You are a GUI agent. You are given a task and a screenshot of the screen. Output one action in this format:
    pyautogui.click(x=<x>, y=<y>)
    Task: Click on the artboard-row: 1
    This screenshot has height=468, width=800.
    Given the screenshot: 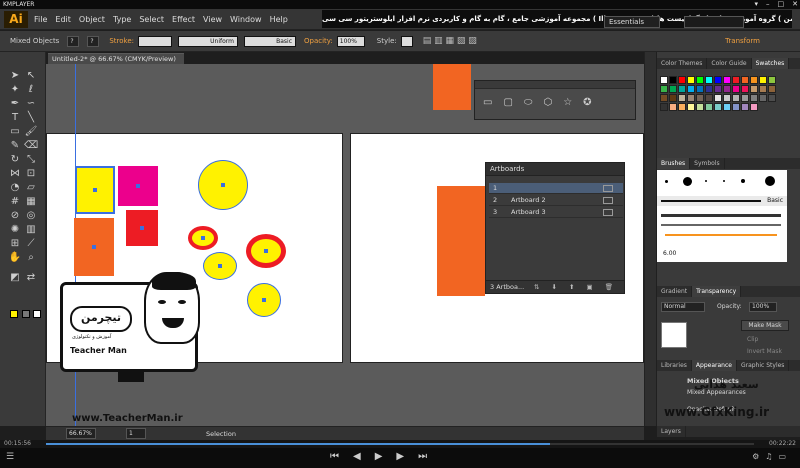 What is the action you would take?
    pyautogui.click(x=556, y=188)
    